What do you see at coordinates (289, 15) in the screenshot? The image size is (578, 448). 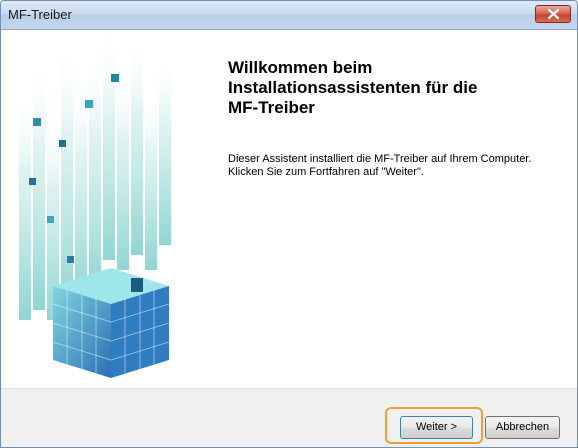 I see `title-bar: MF-Treiber` at bounding box center [289, 15].